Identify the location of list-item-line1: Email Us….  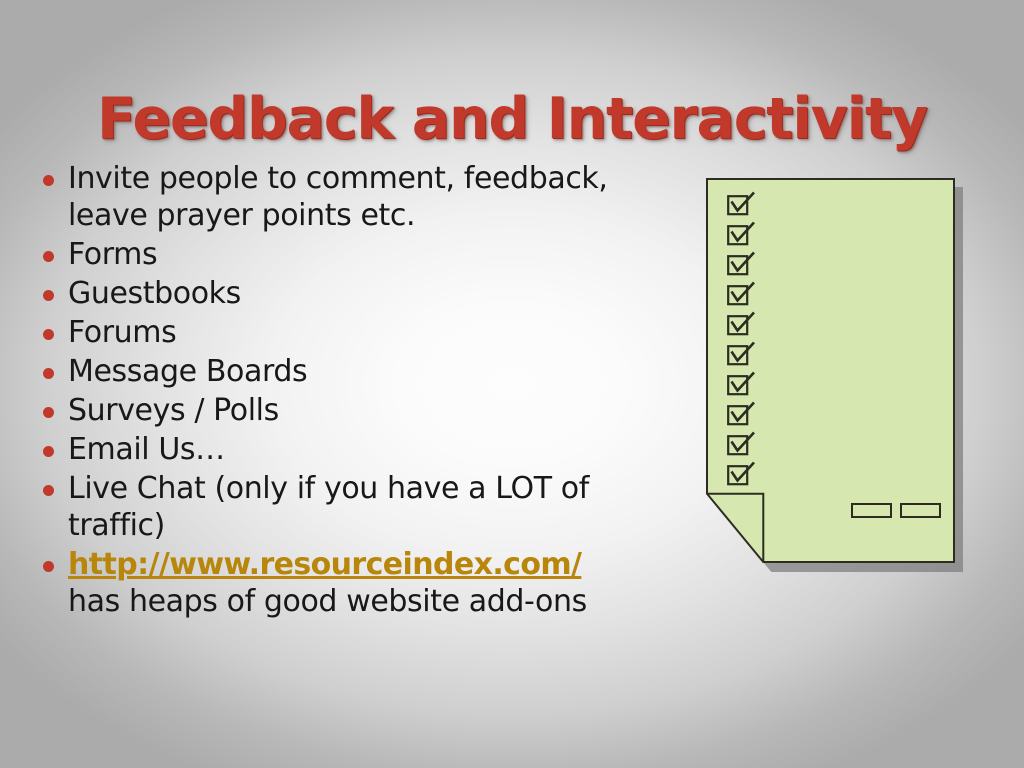
(146, 449).